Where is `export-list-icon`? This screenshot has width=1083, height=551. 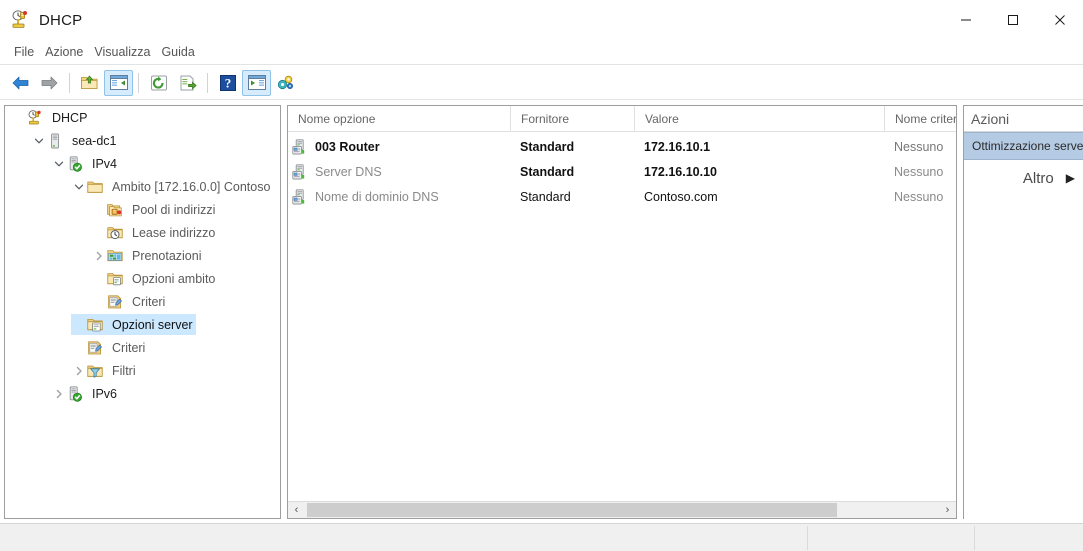
export-list-icon is located at coordinates (187, 83).